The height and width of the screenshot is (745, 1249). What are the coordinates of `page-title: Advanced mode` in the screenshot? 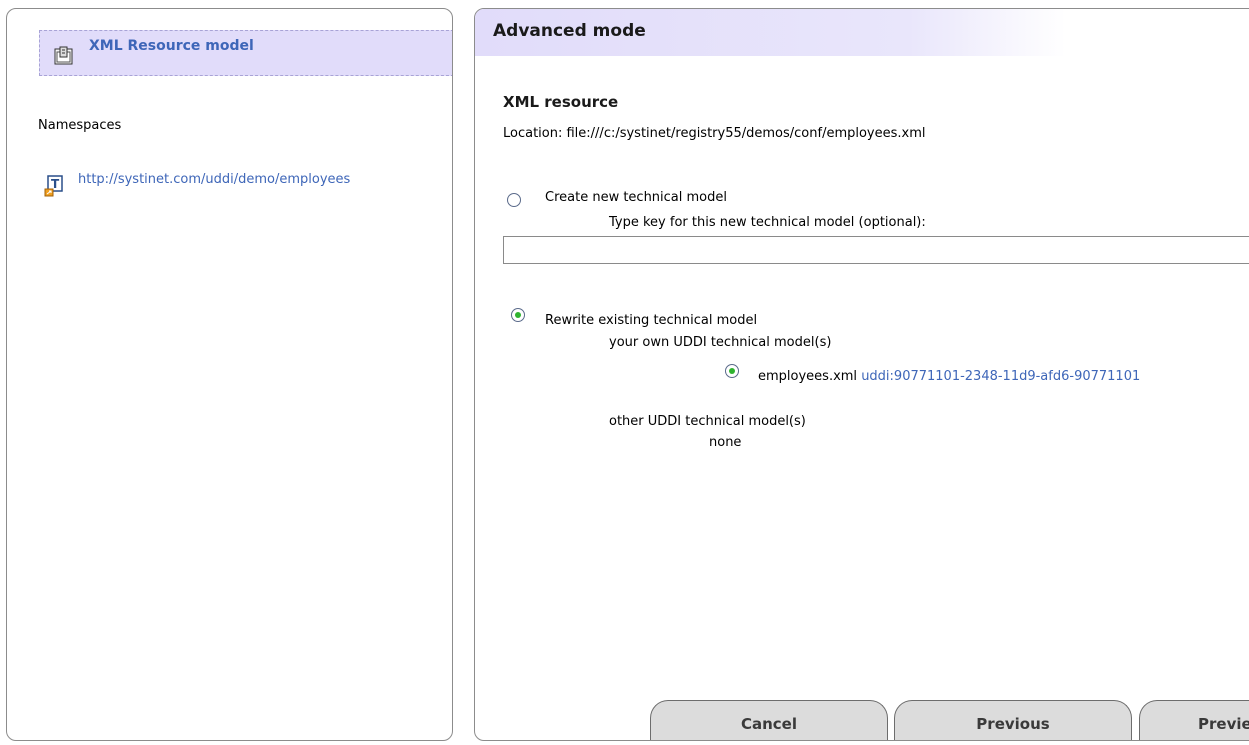 It's located at (569, 31).